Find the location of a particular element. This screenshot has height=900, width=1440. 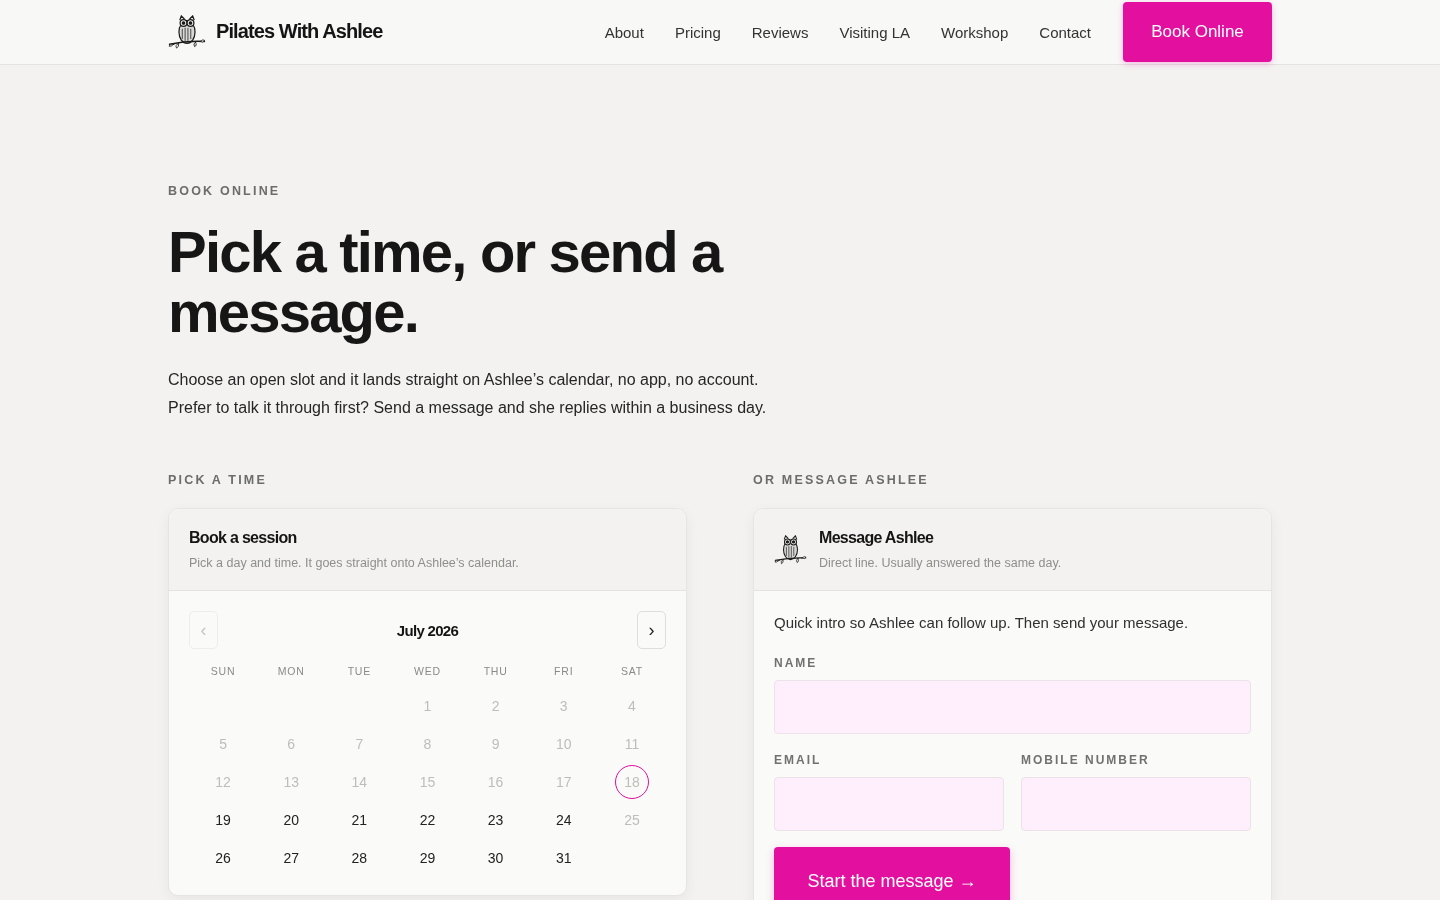

next-month-button: › is located at coordinates (651, 630).